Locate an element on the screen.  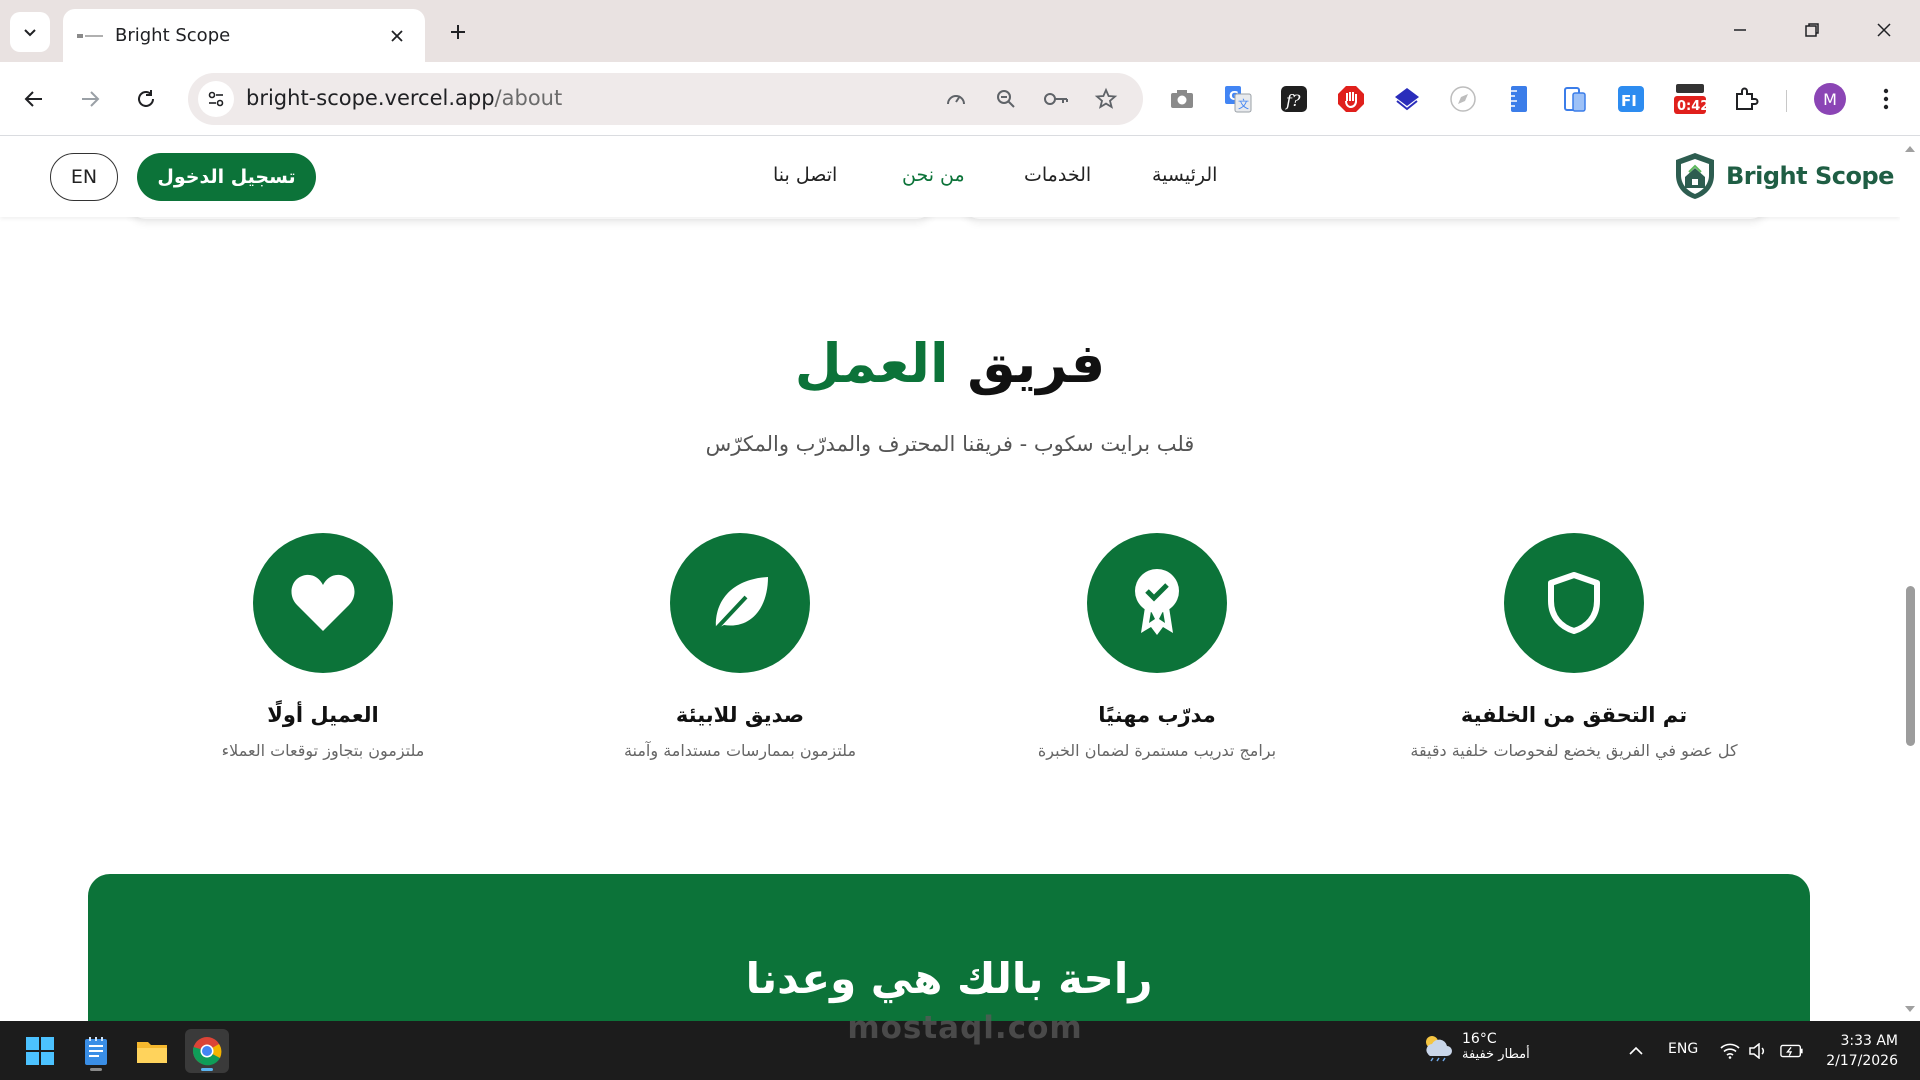
weather-widget: 16°C أمطار خفيفة is located at coordinates (1475, 1046).